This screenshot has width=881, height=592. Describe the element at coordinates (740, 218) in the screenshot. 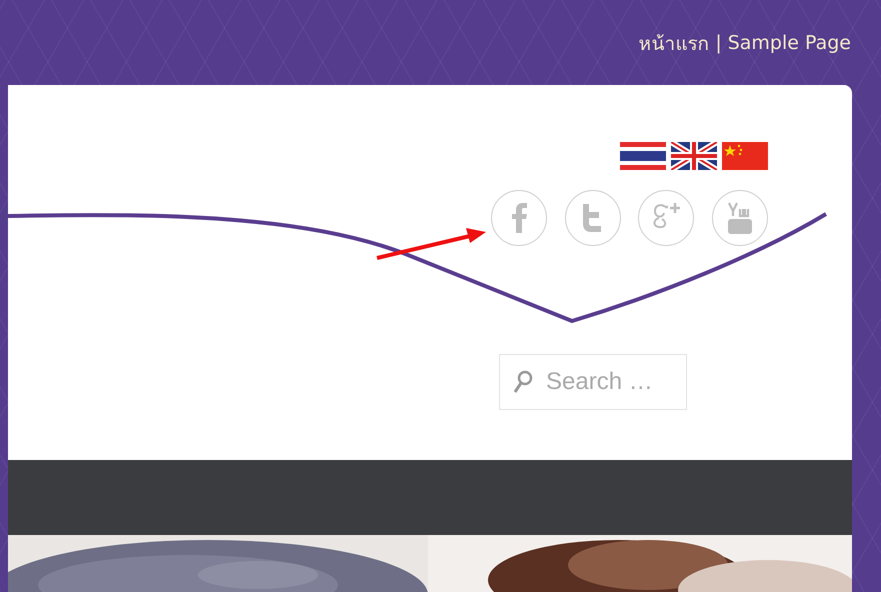

I see `youtube-icon` at that location.